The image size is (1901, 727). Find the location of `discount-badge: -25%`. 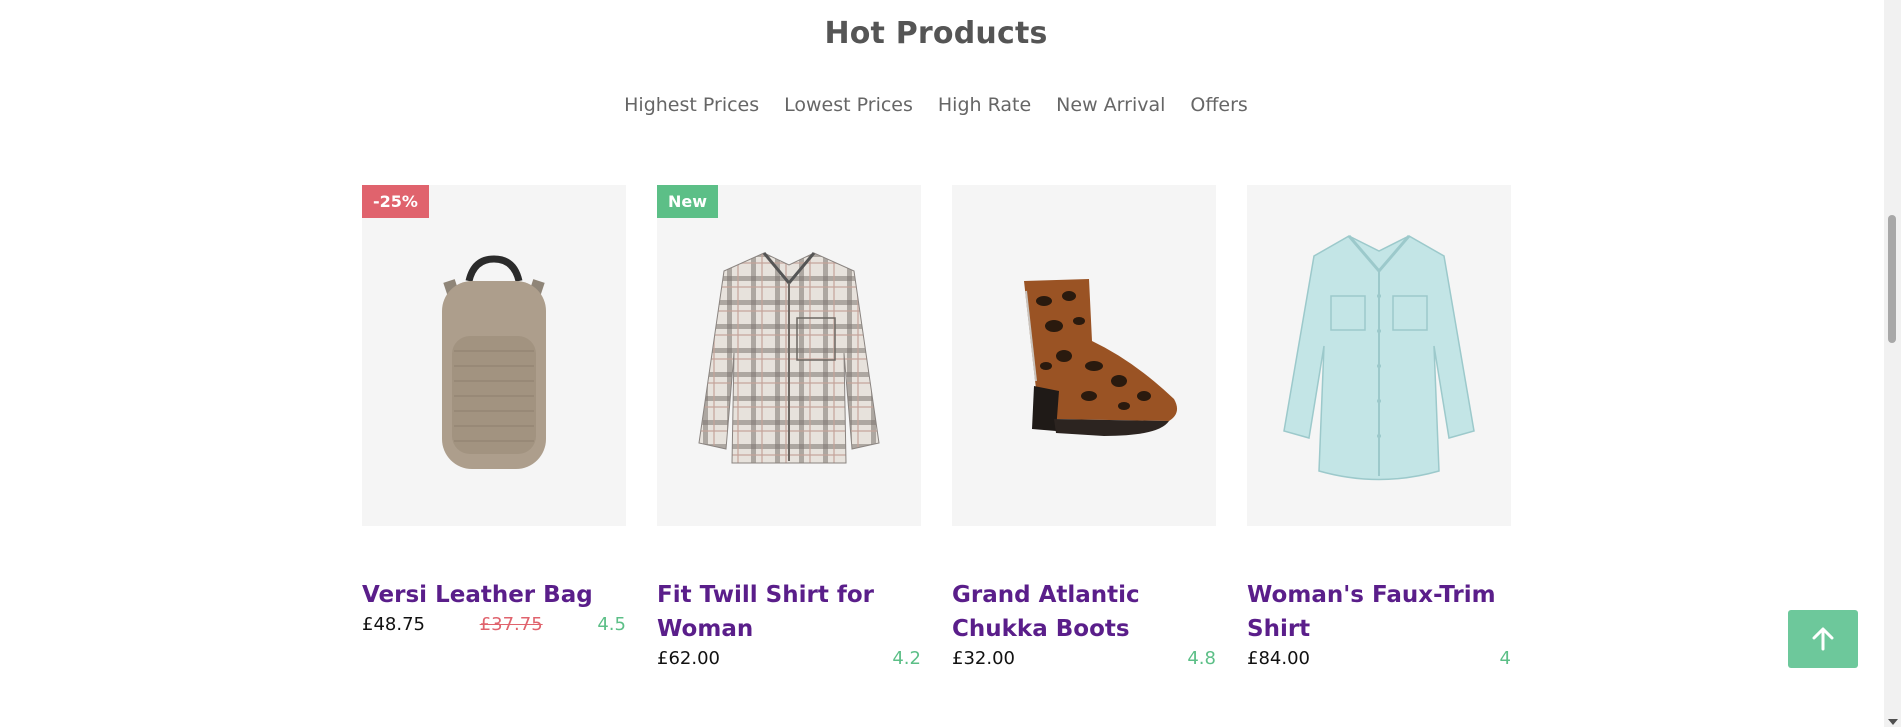

discount-badge: -25% is located at coordinates (395, 201).